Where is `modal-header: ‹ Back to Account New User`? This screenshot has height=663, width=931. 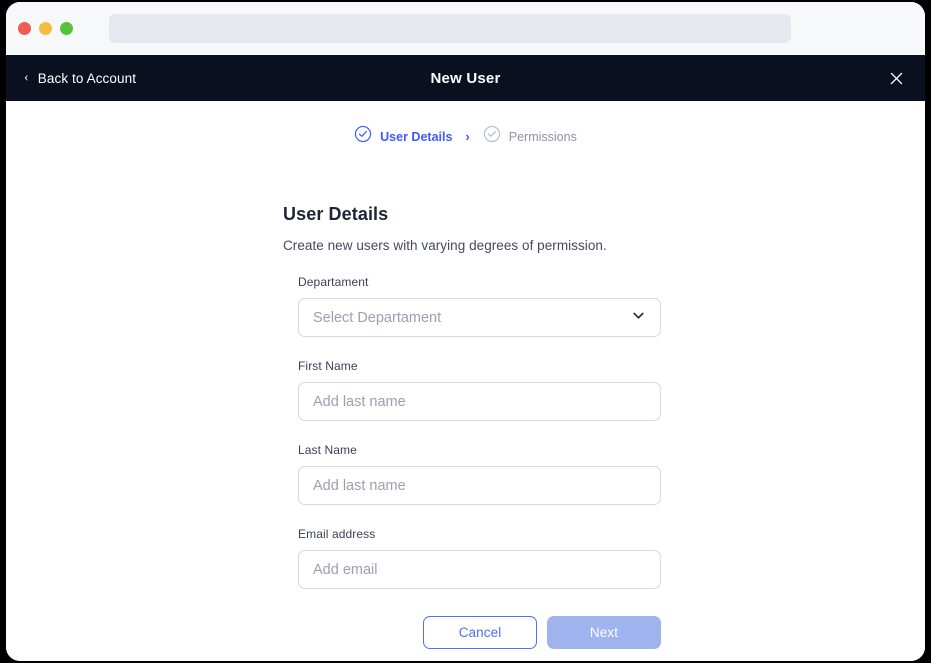 modal-header: ‹ Back to Account New User is located at coordinates (465, 78).